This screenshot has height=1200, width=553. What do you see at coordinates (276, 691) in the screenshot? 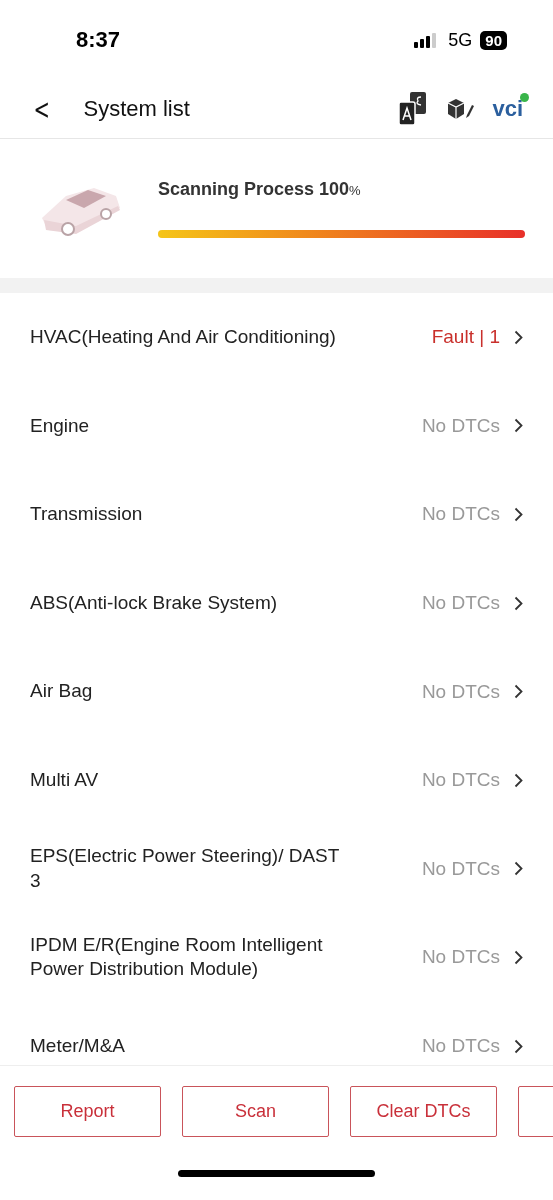
I see `system-row: Air Bag No DTCs` at bounding box center [276, 691].